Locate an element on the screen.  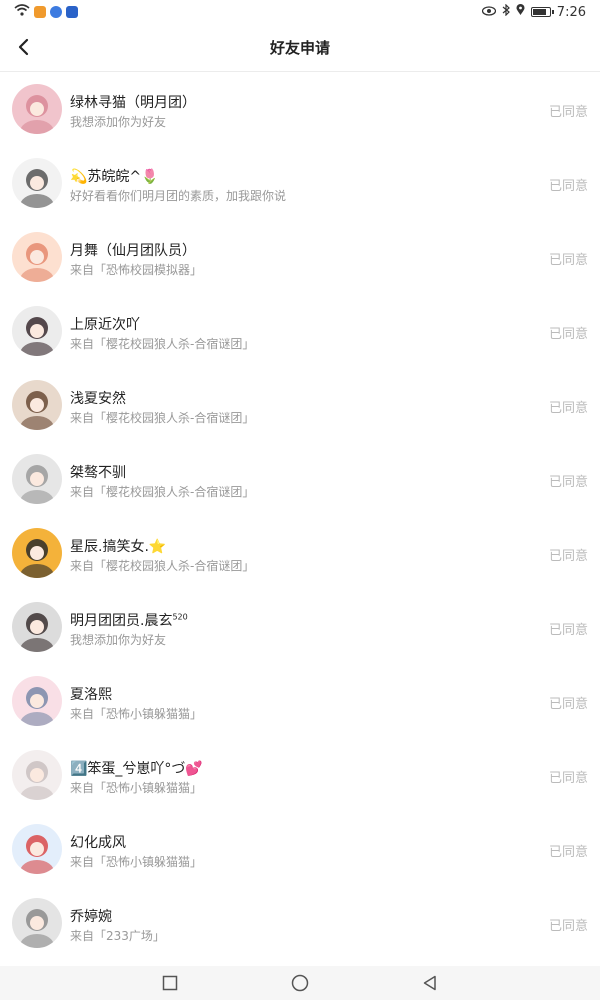
request-message: 来自「恐怖校园模拟器」 is located at coordinates (136, 270).